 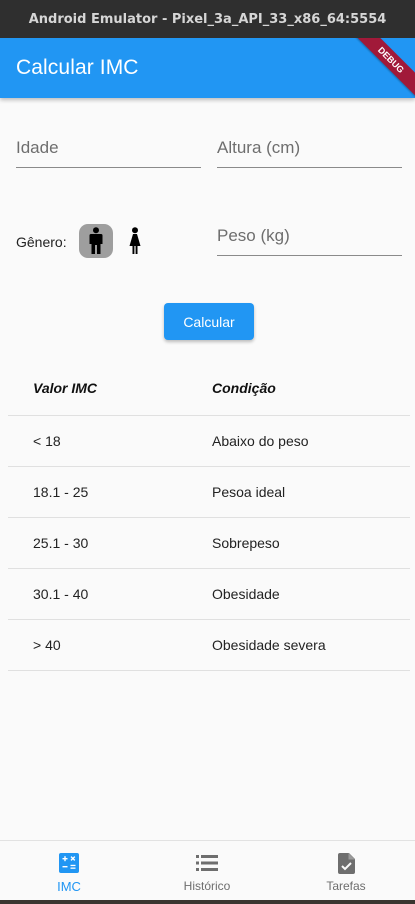 I want to click on table-cell-valor: 30.1 - 40, so click(x=61, y=594).